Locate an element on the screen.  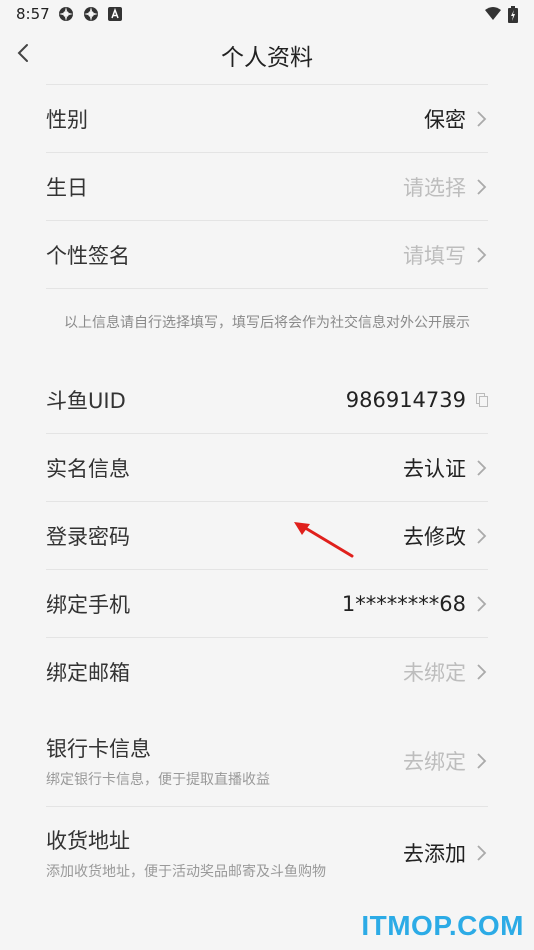
phone-row: 绑定手机 1********68 is located at coordinates (267, 604).